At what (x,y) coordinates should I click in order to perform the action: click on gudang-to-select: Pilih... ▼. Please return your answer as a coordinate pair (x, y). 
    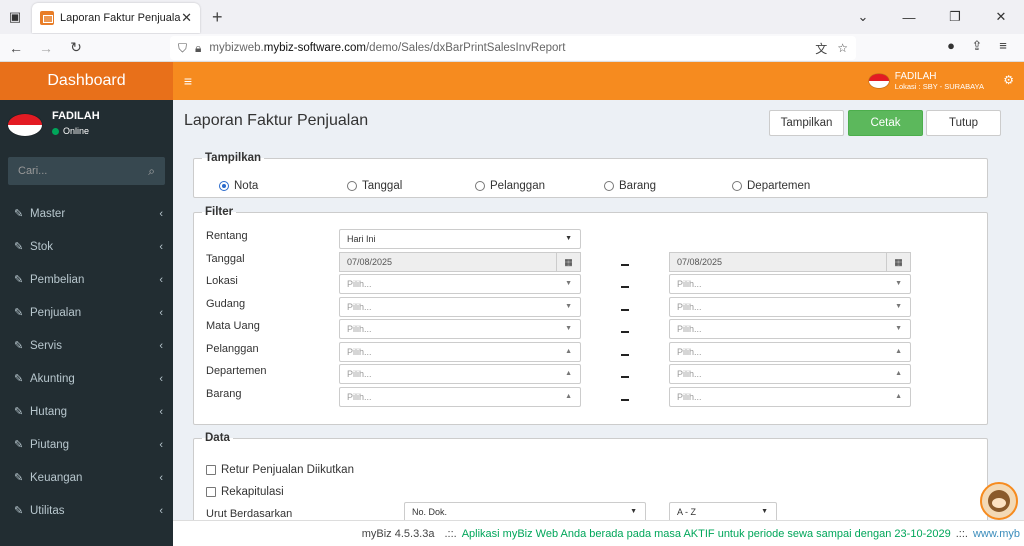
    Looking at the image, I should click on (790, 307).